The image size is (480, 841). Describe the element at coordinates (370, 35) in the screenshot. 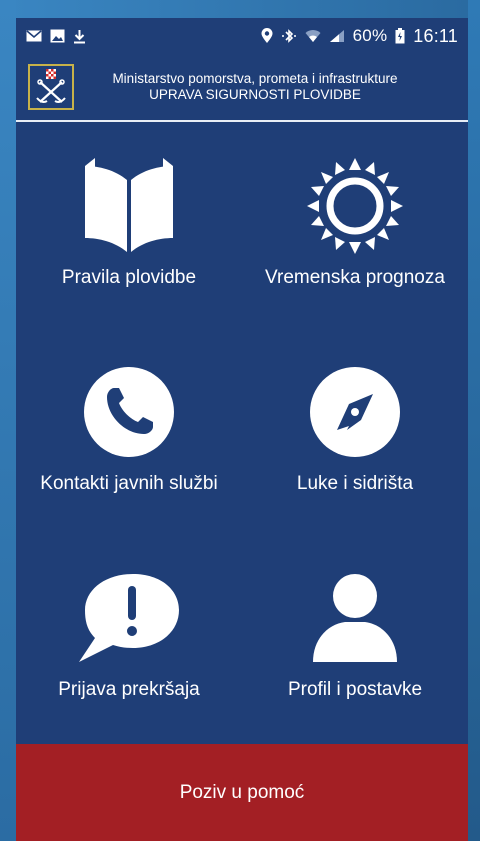

I see `battery-percent: 60%` at that location.